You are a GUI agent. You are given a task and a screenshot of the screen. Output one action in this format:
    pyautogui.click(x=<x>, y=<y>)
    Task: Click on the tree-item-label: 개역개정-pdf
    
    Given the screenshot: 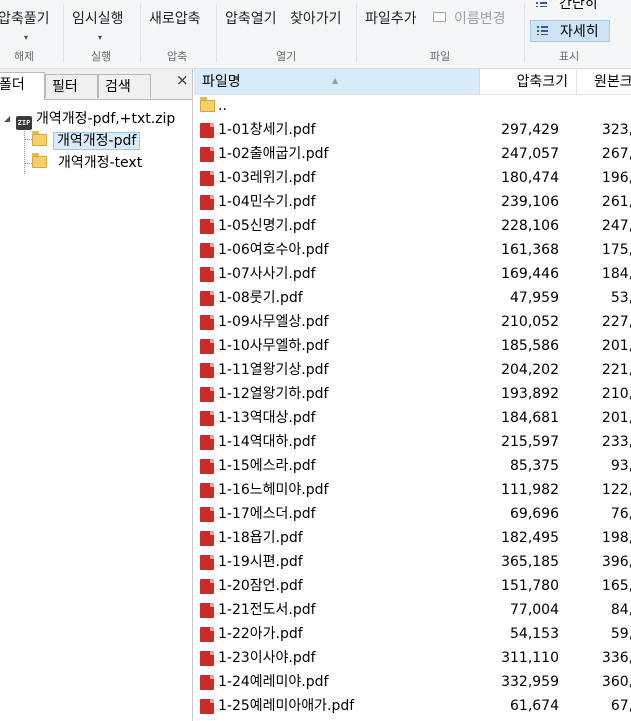 What is the action you would take?
    pyautogui.click(x=97, y=141)
    